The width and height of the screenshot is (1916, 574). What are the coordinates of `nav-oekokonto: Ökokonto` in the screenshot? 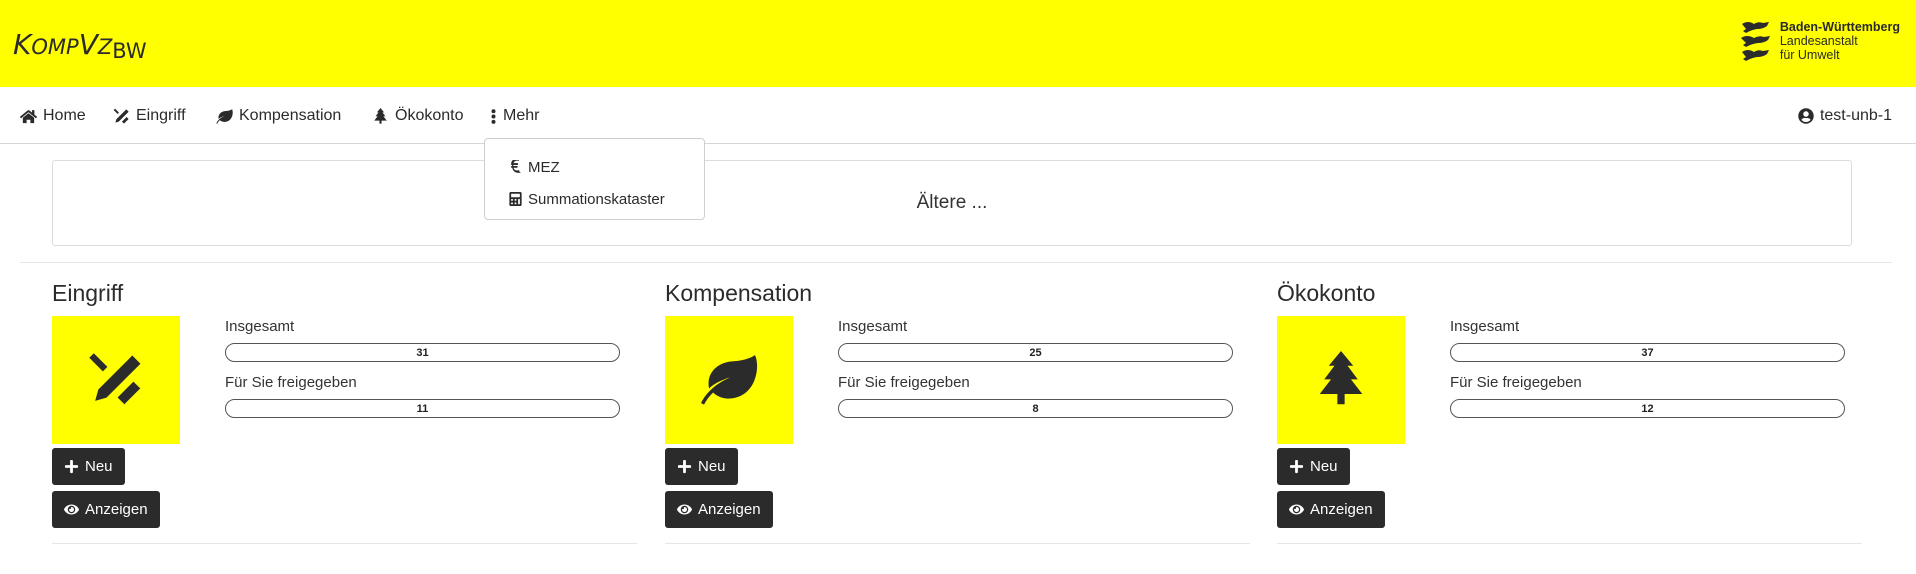 It's located at (417, 116).